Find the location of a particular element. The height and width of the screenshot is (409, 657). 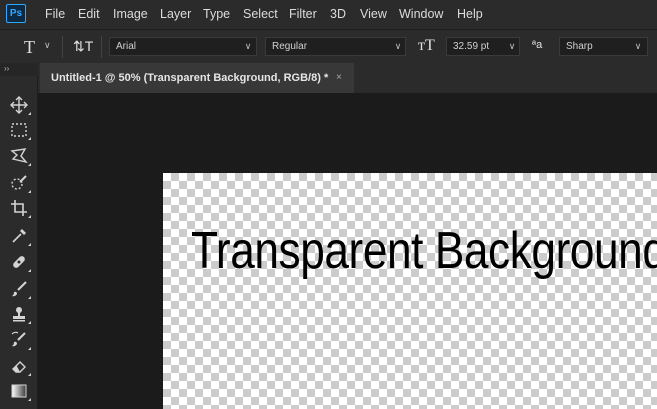

canvas-text-layer: Transparent Background is located at coordinates (424, 251).